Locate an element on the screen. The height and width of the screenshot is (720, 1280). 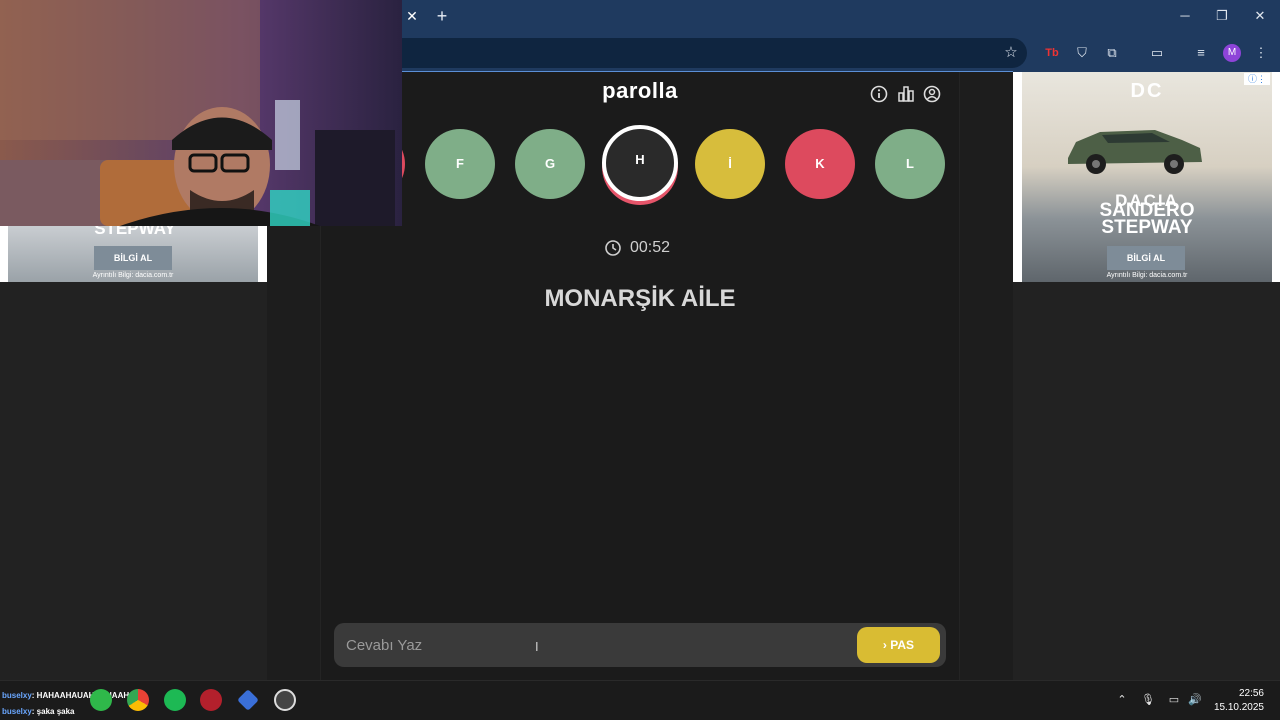
chevron-right-icon: › is located at coordinates (884, 645).